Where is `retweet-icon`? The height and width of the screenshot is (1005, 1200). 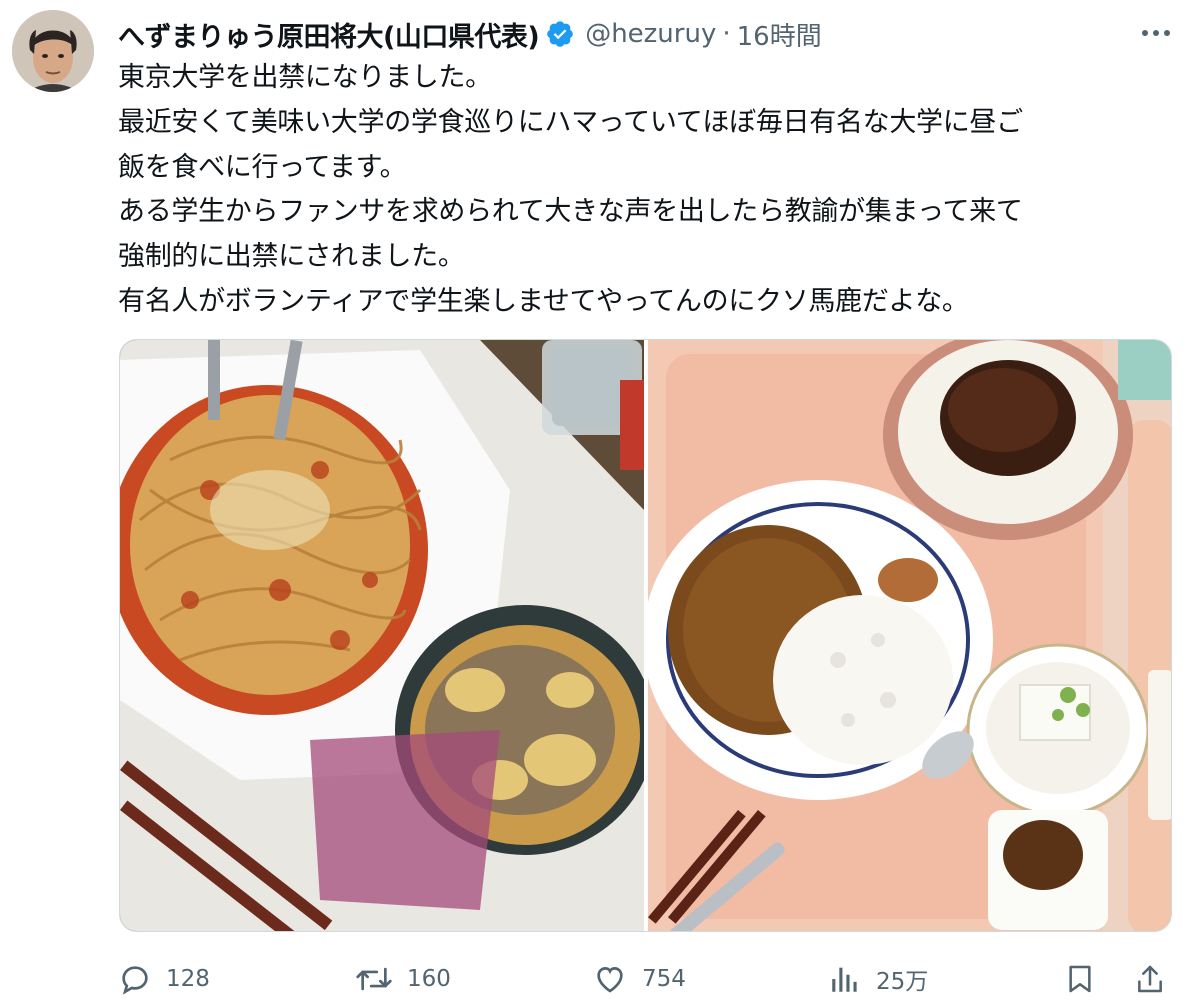 retweet-icon is located at coordinates (374, 979).